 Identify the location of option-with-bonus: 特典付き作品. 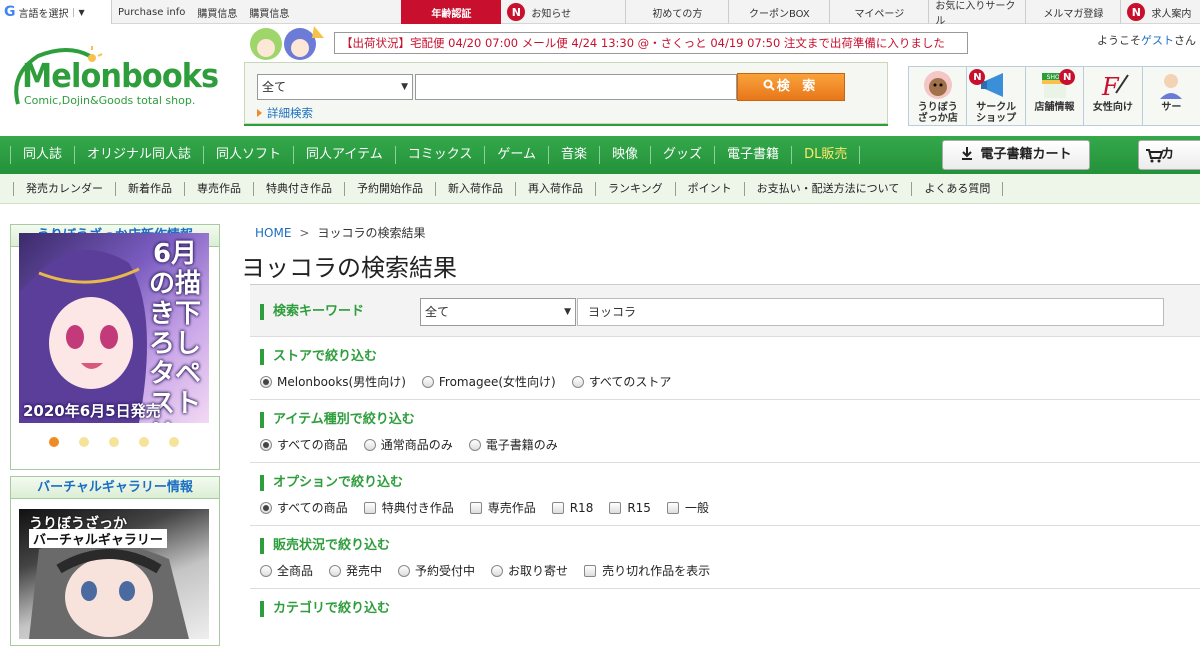
(408, 507).